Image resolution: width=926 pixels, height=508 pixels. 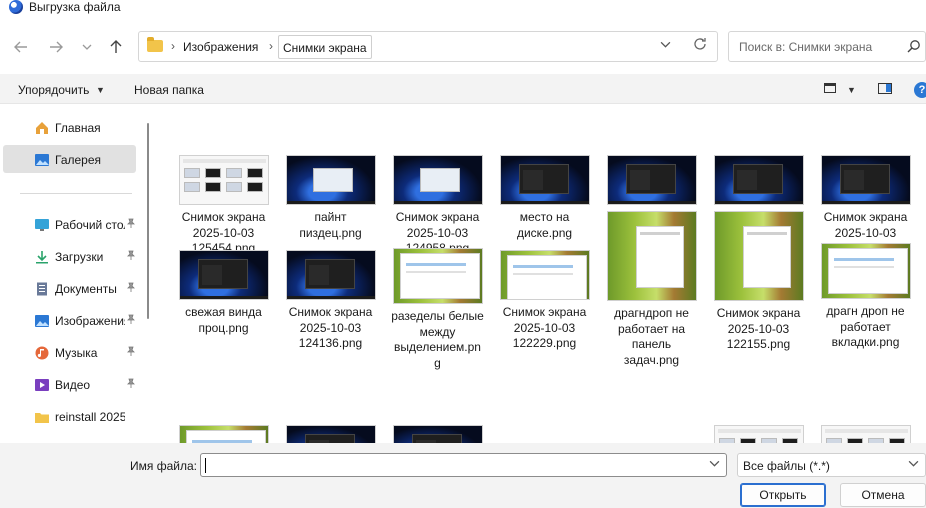 I want to click on search-input: Поиск в: Снимки экрана, so click(x=827, y=46).